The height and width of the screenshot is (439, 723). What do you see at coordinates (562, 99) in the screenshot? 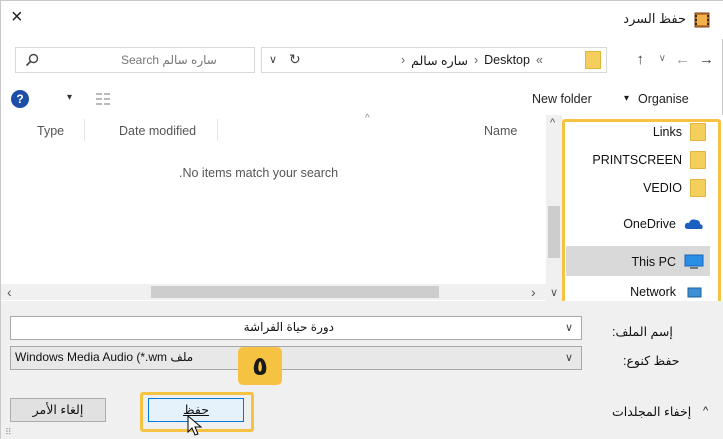
I see `new-folder-button: New folder` at bounding box center [562, 99].